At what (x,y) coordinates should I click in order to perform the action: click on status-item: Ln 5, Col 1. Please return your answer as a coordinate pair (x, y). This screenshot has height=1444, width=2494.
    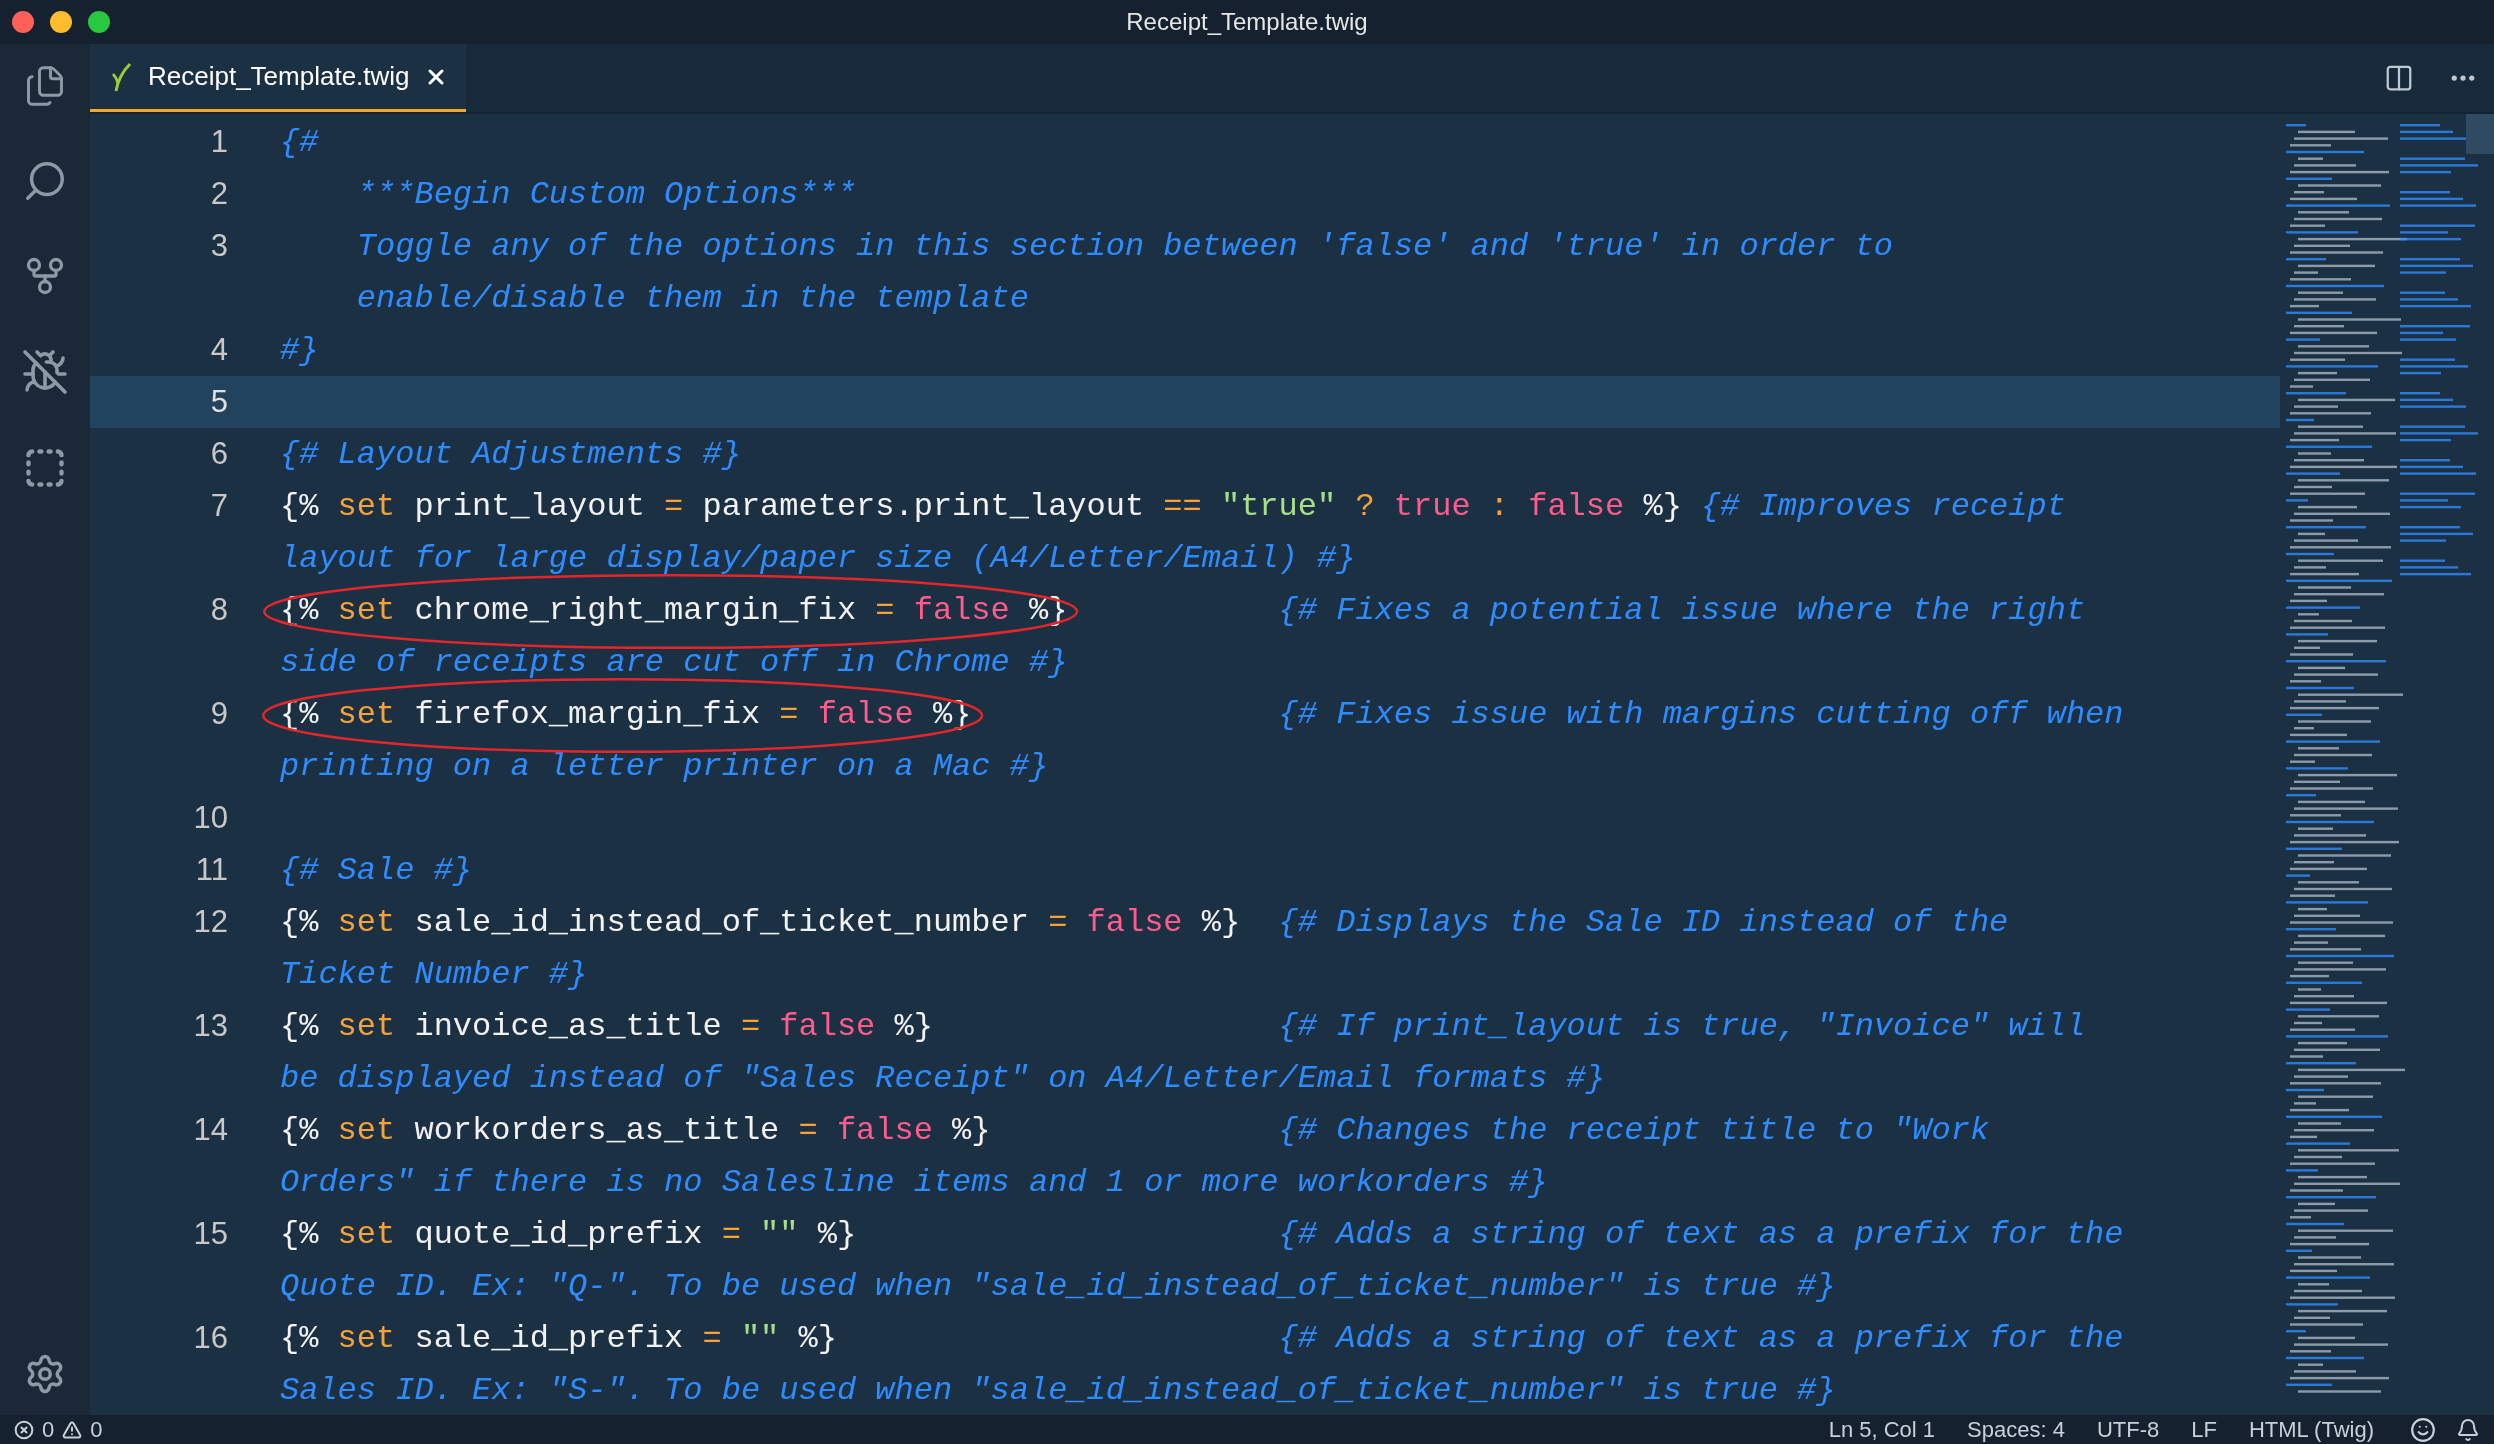
    Looking at the image, I should click on (1882, 1429).